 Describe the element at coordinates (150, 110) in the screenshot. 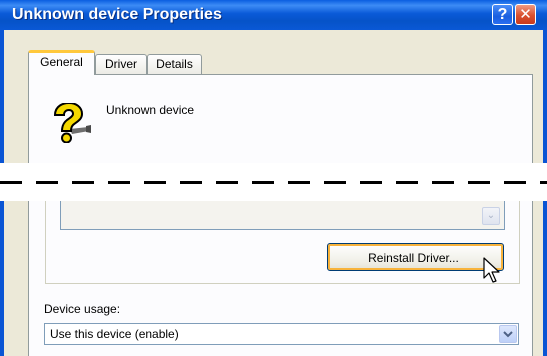

I see `device-name: Unknown device` at that location.